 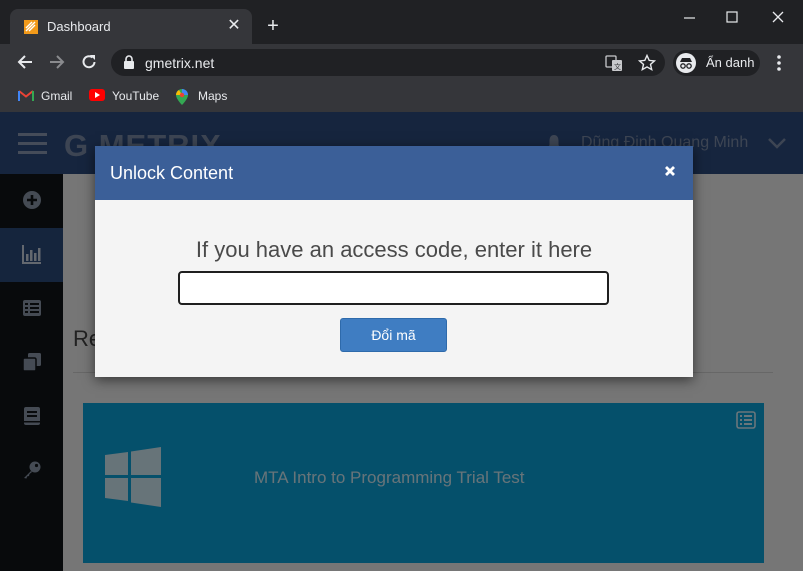 I want to click on bookmark-label: Maps, so click(x=213, y=96).